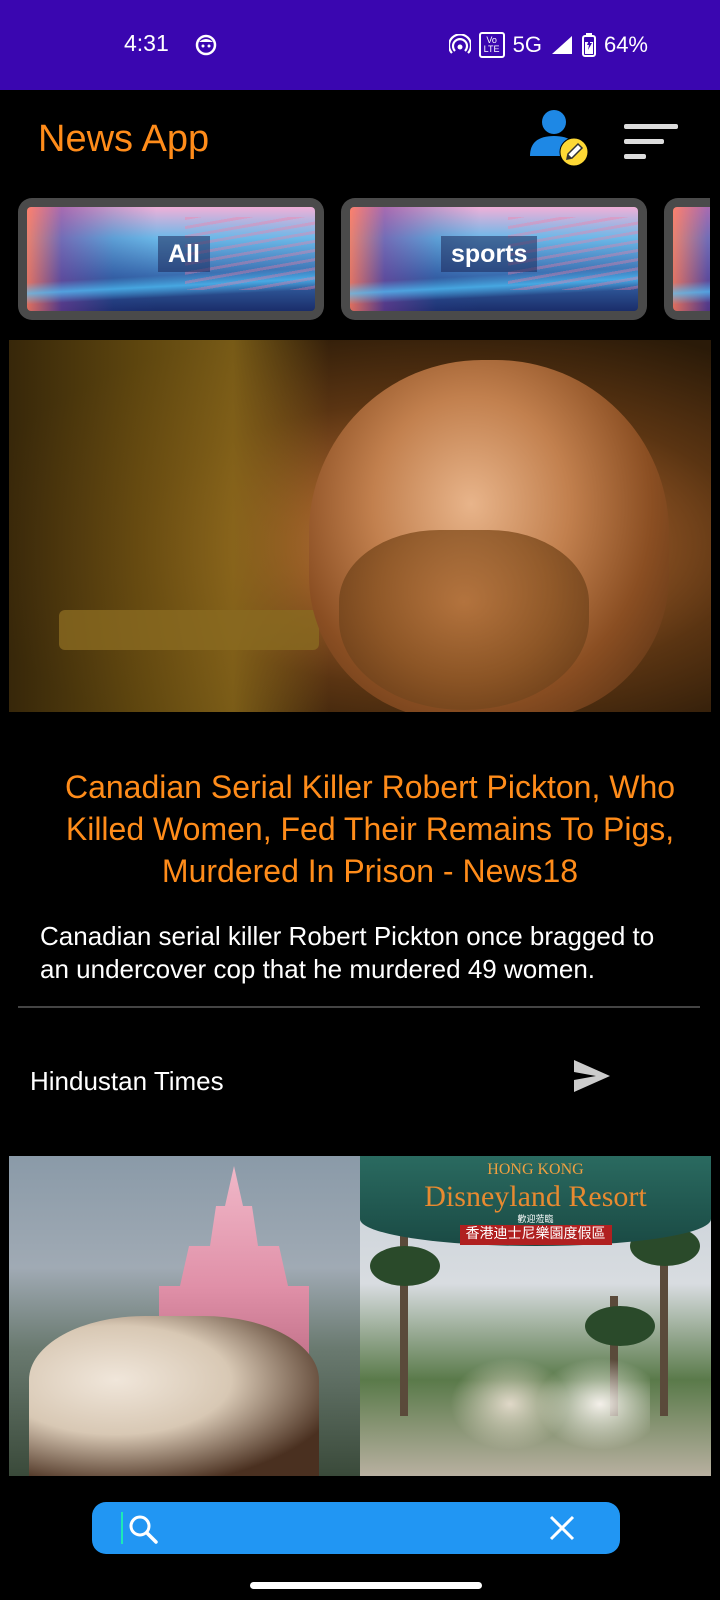 The image size is (720, 1600). Describe the element at coordinates (535, 1169) in the screenshot. I see `sign-text-top: HONG KONG` at that location.